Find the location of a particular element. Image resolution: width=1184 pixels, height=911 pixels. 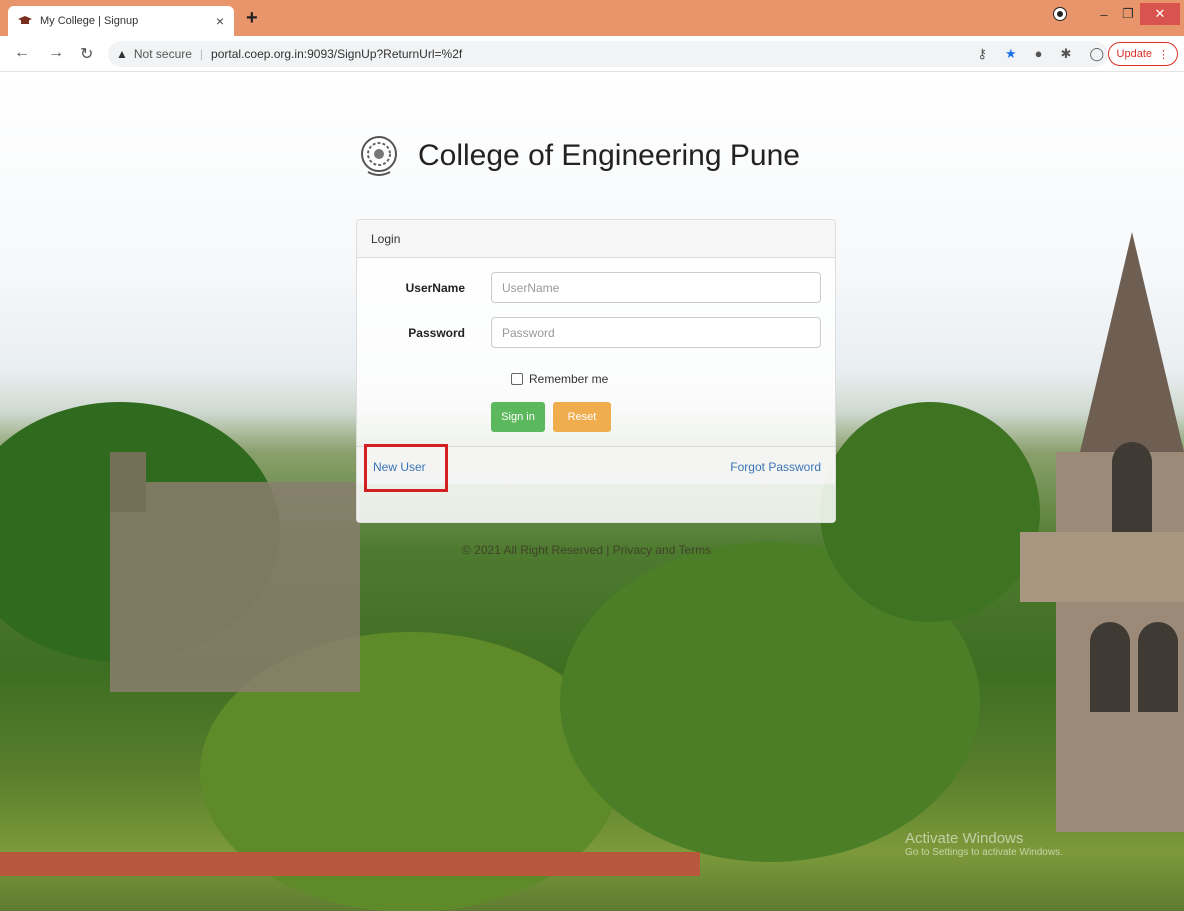

record-icon is located at coordinates (1060, 14).